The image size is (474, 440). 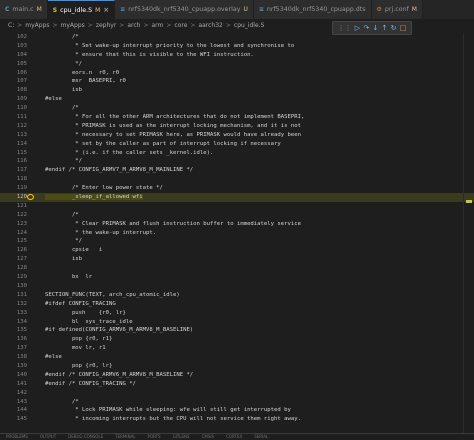 I want to click on line-number: 119, so click(x=13, y=188).